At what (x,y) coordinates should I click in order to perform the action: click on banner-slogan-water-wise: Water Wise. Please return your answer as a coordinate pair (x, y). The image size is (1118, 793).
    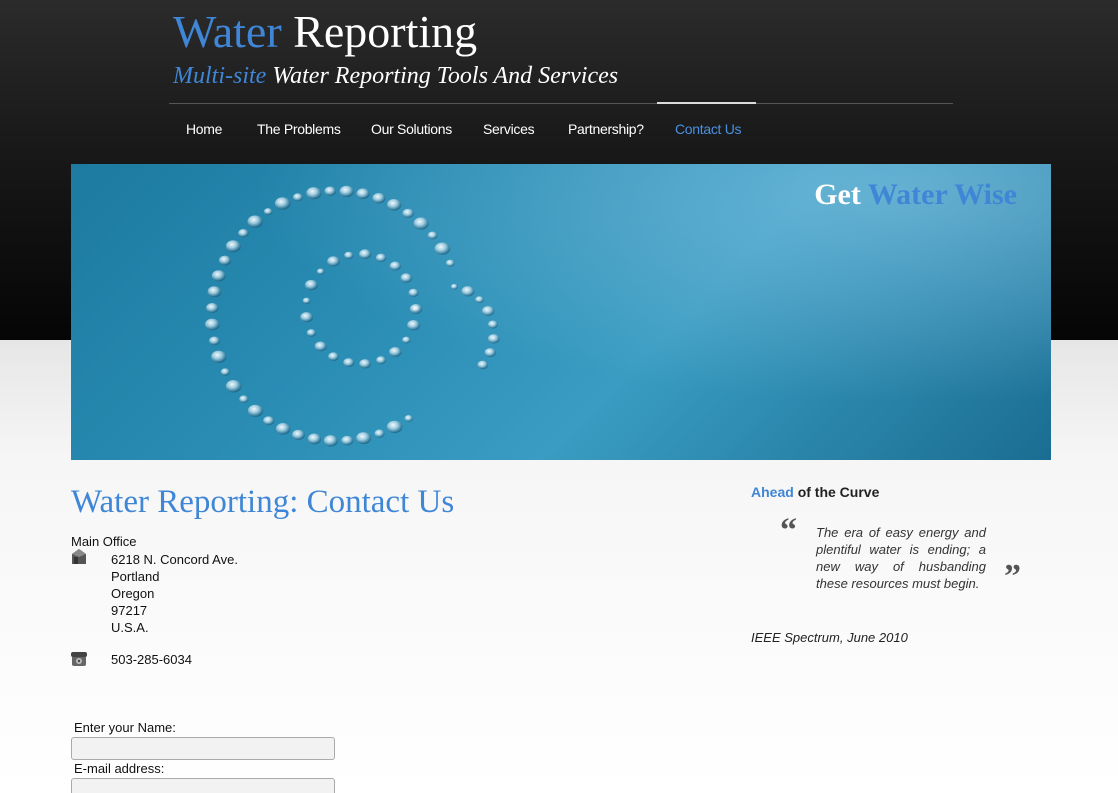
    Looking at the image, I should click on (942, 194).